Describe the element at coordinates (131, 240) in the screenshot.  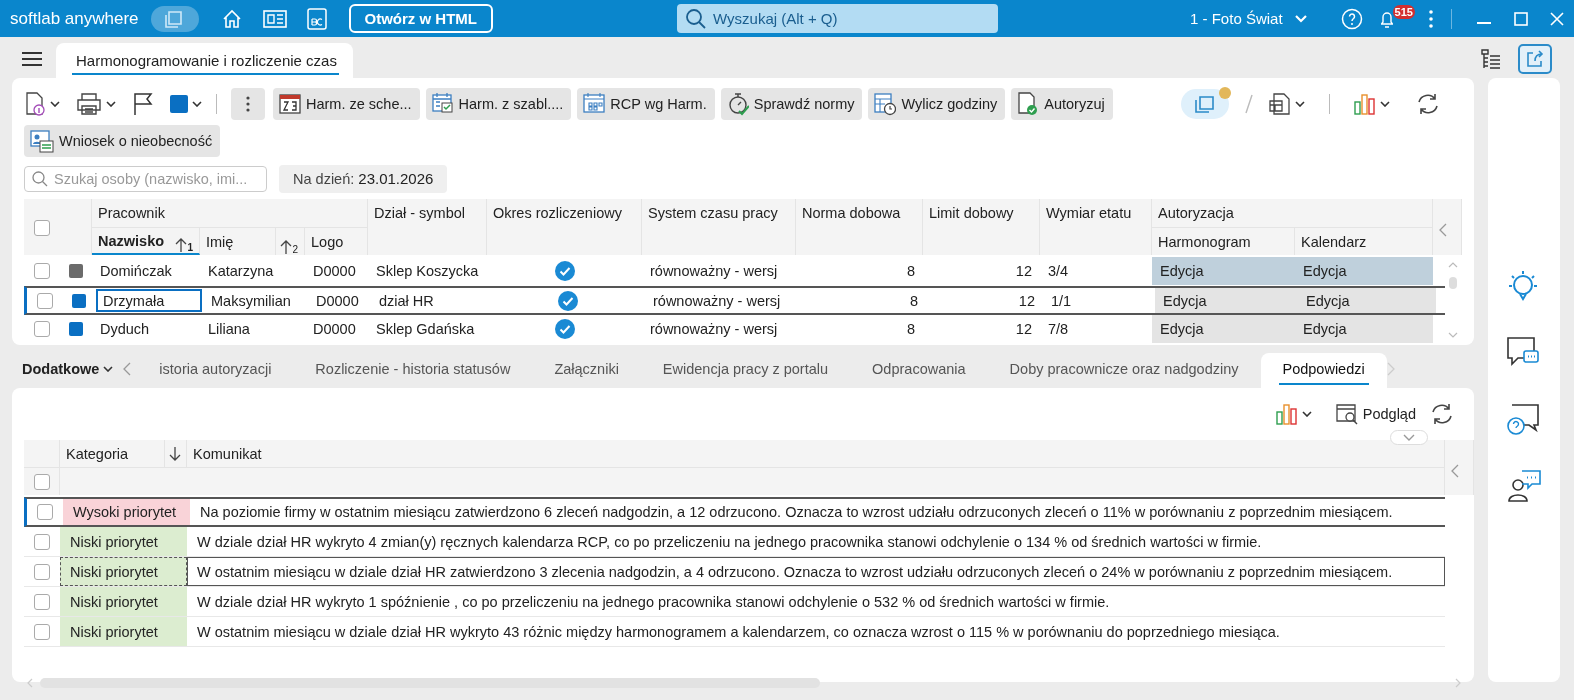
I see `column-header: Nazwisko` at that location.